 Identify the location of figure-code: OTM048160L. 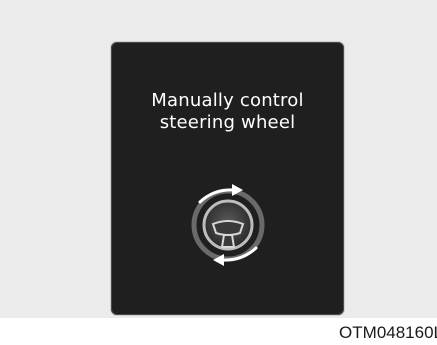
(388, 332).